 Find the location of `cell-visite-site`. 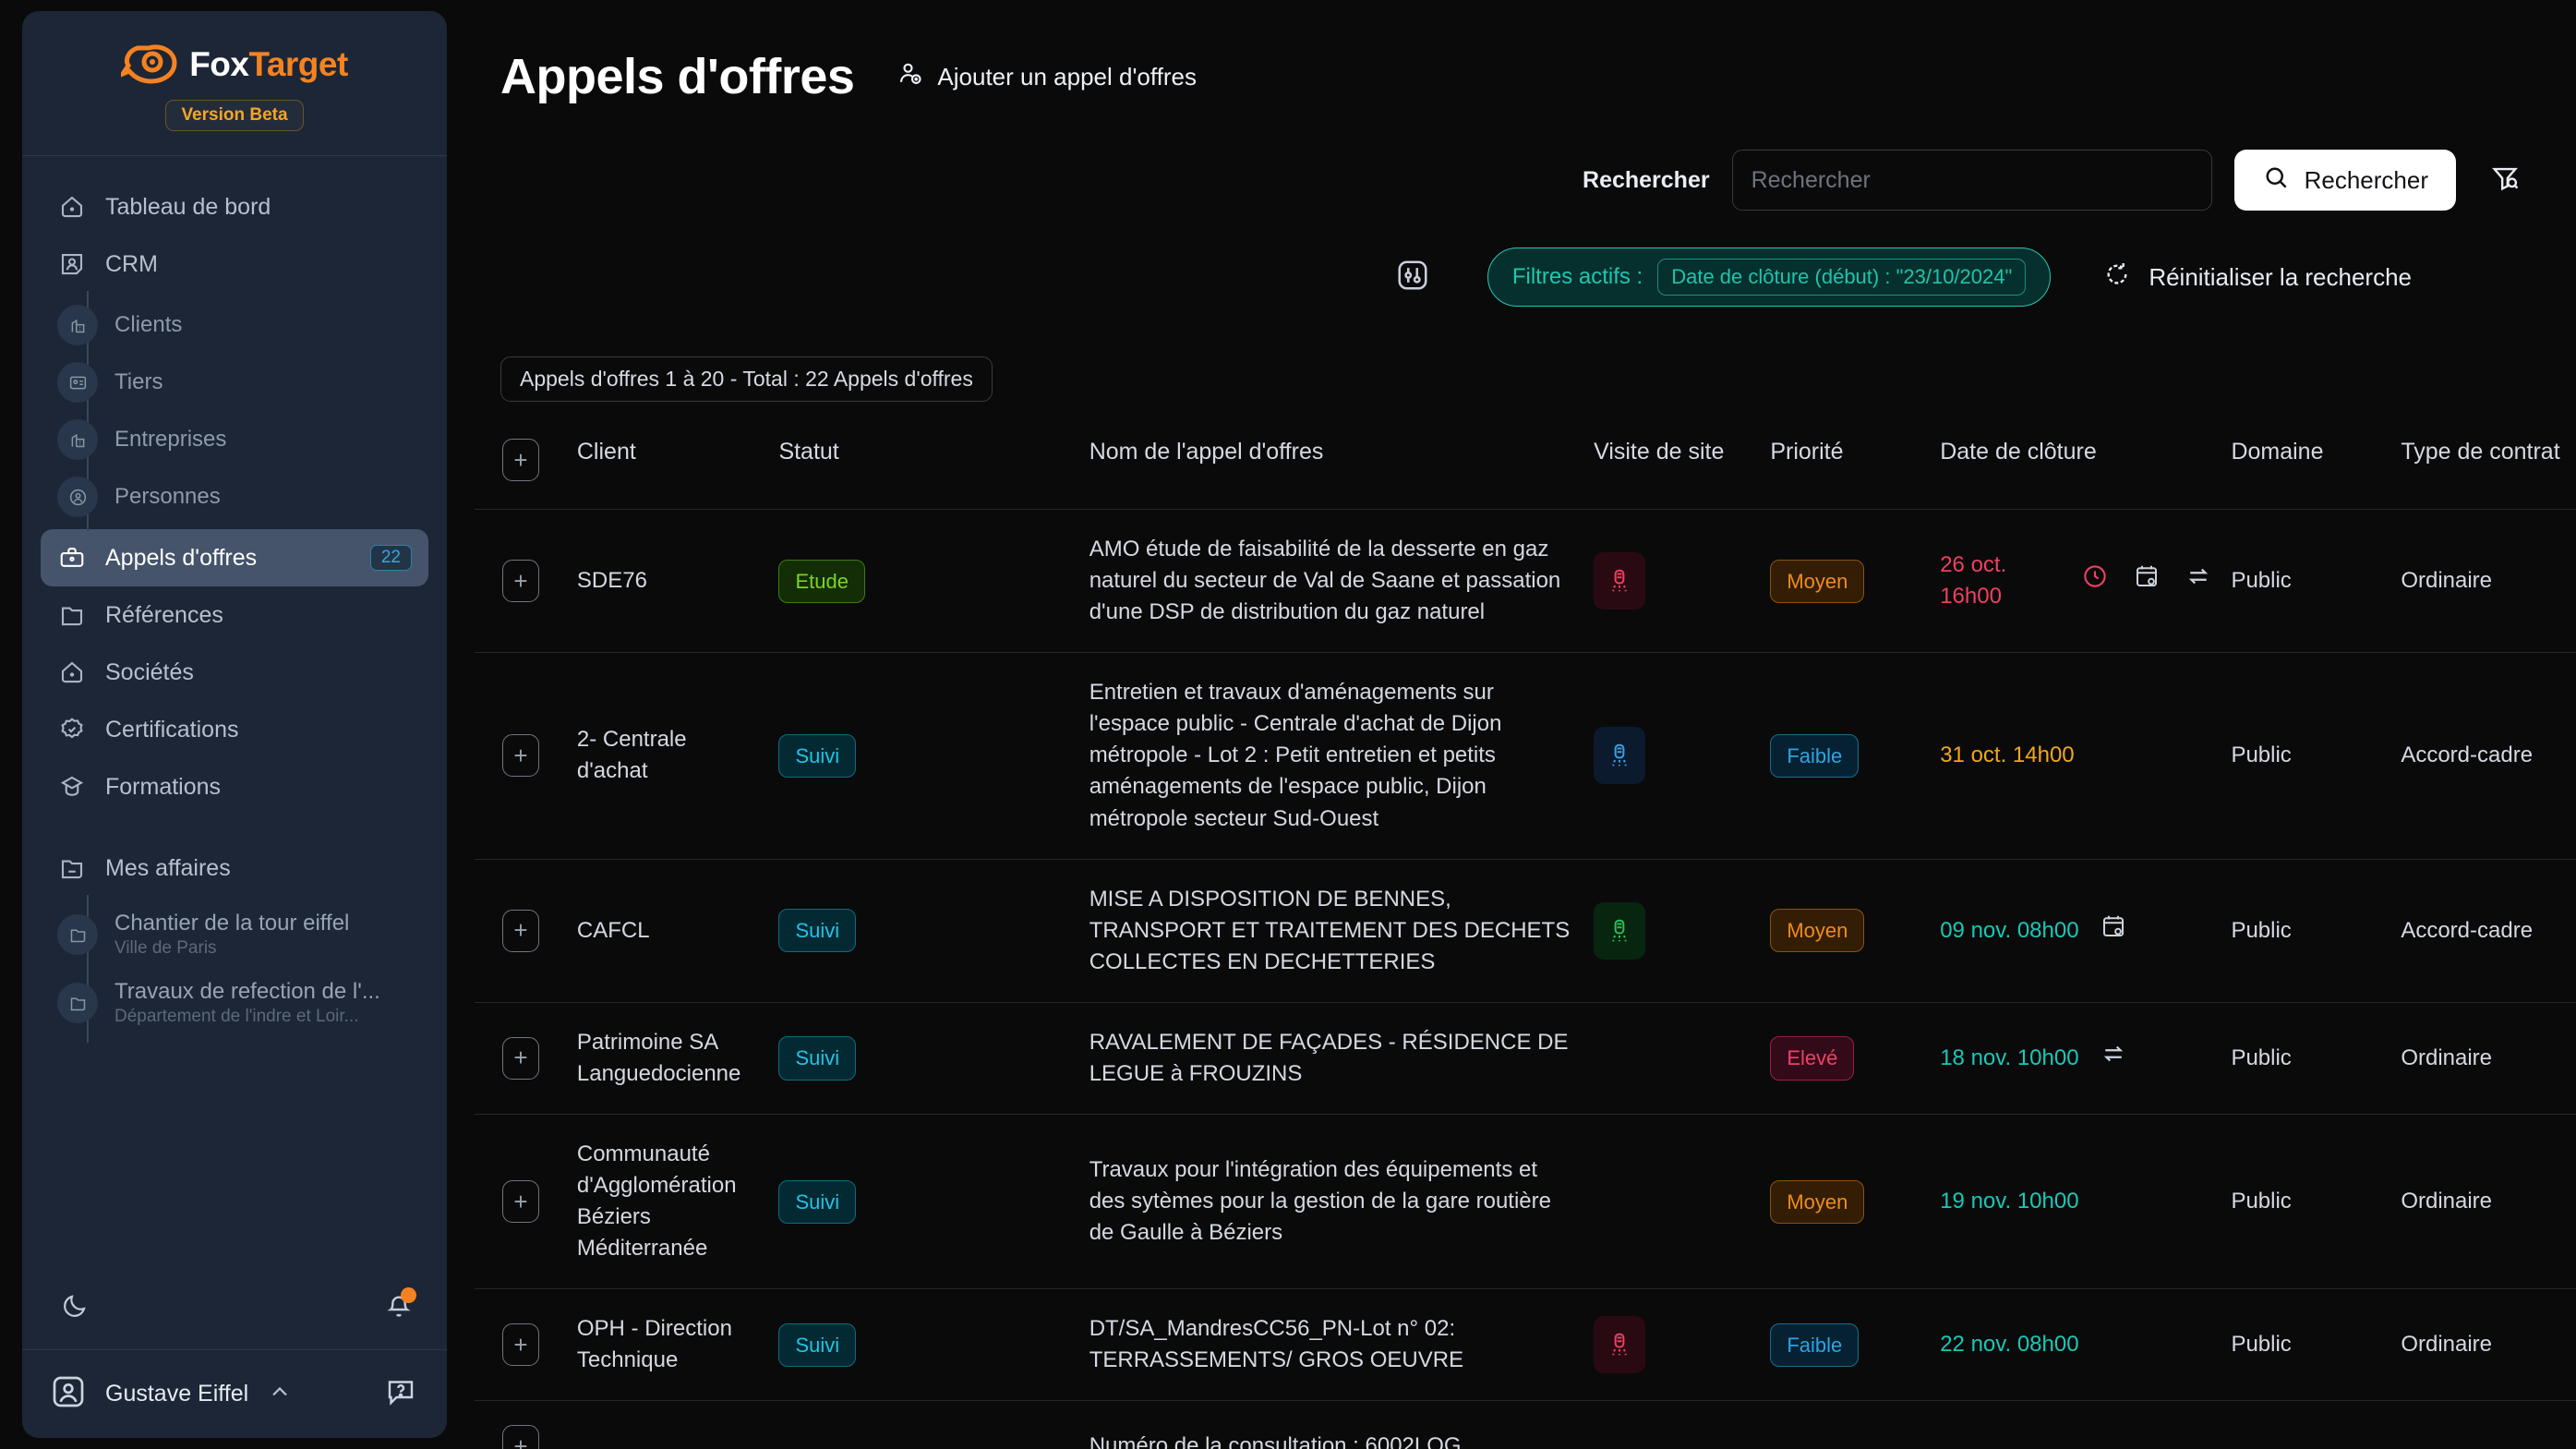

cell-visite-site is located at coordinates (1672, 1058).